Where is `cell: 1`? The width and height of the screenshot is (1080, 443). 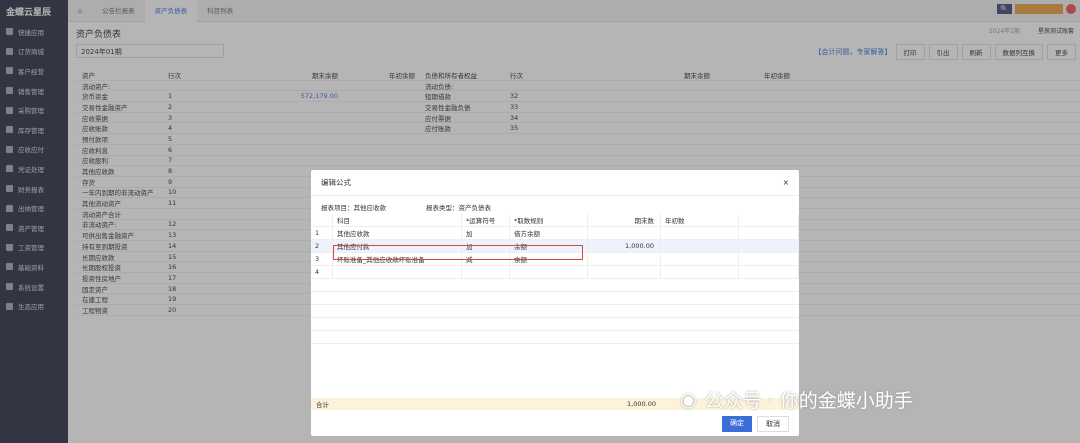 cell: 1 is located at coordinates (322, 233).